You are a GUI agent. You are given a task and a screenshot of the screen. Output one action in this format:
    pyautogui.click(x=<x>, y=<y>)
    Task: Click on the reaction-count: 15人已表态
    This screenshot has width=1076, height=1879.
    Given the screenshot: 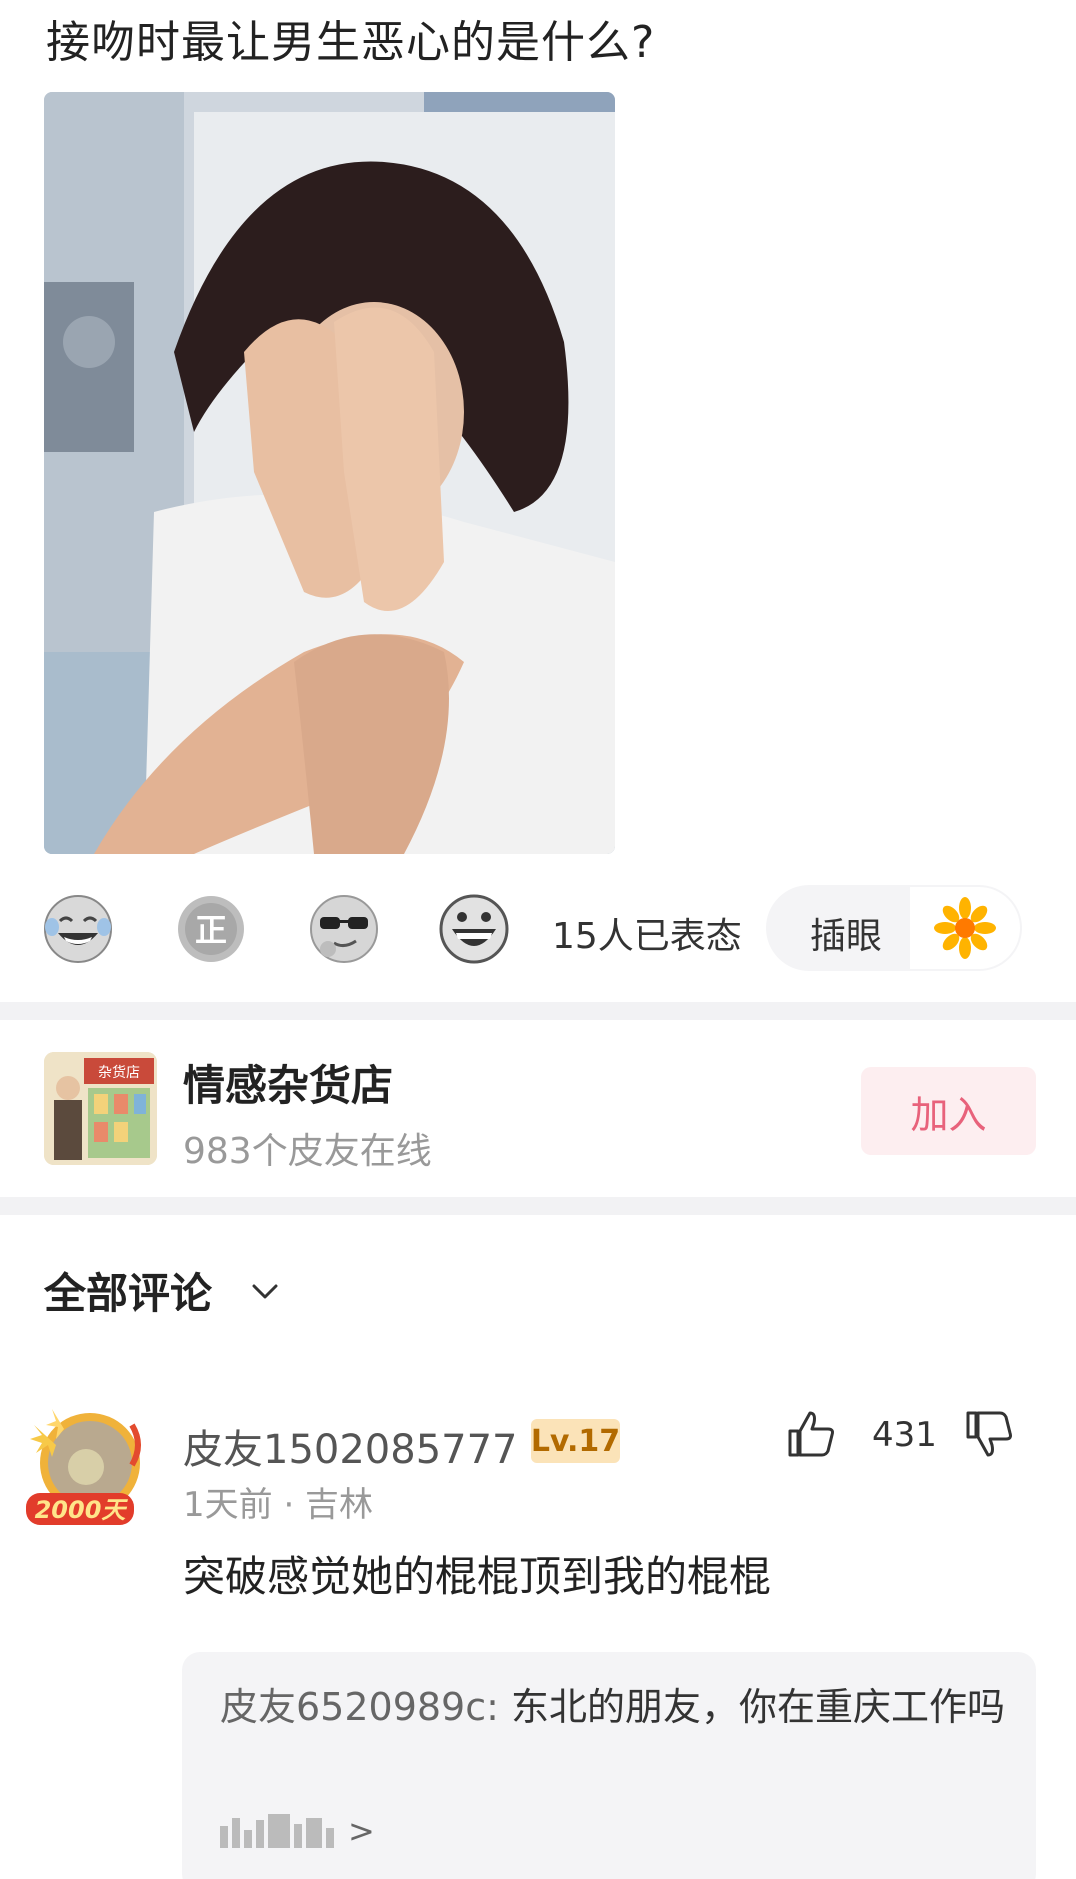 What is the action you would take?
    pyautogui.click(x=647, y=936)
    